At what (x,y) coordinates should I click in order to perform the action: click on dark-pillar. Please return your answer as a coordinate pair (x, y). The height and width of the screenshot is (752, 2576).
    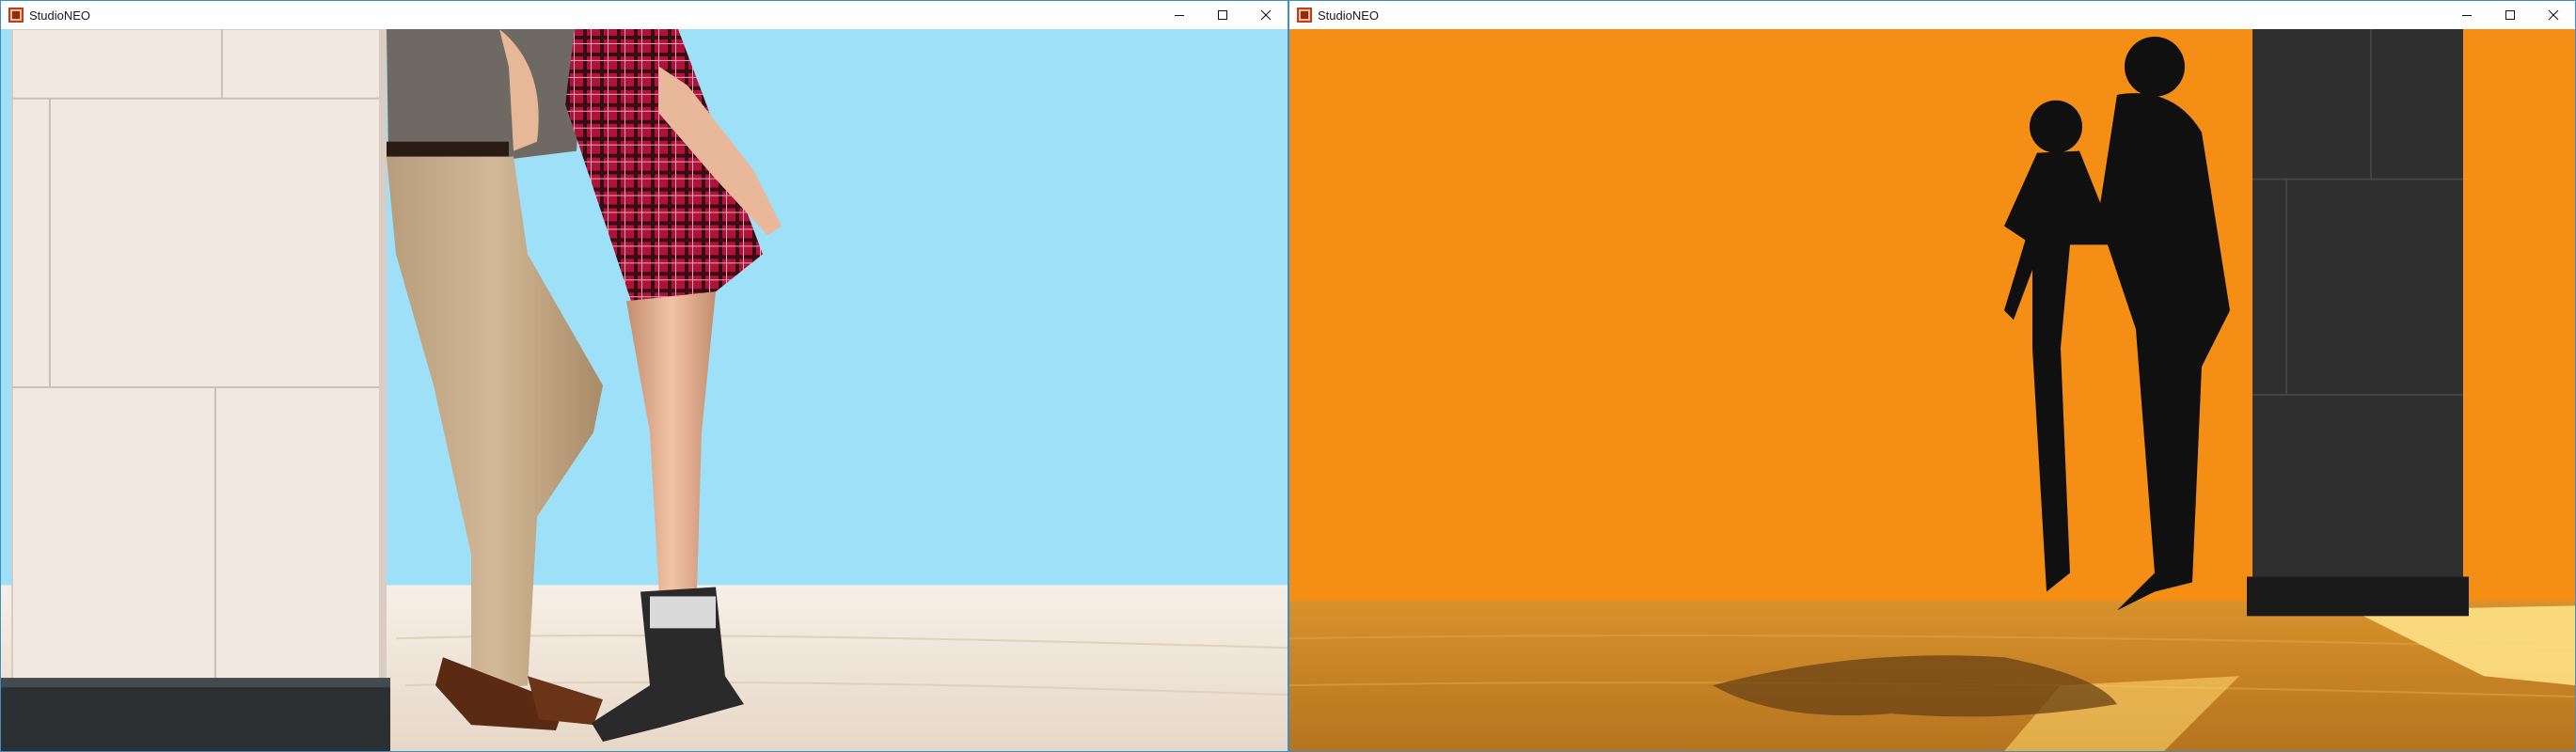
    Looking at the image, I should click on (2358, 323).